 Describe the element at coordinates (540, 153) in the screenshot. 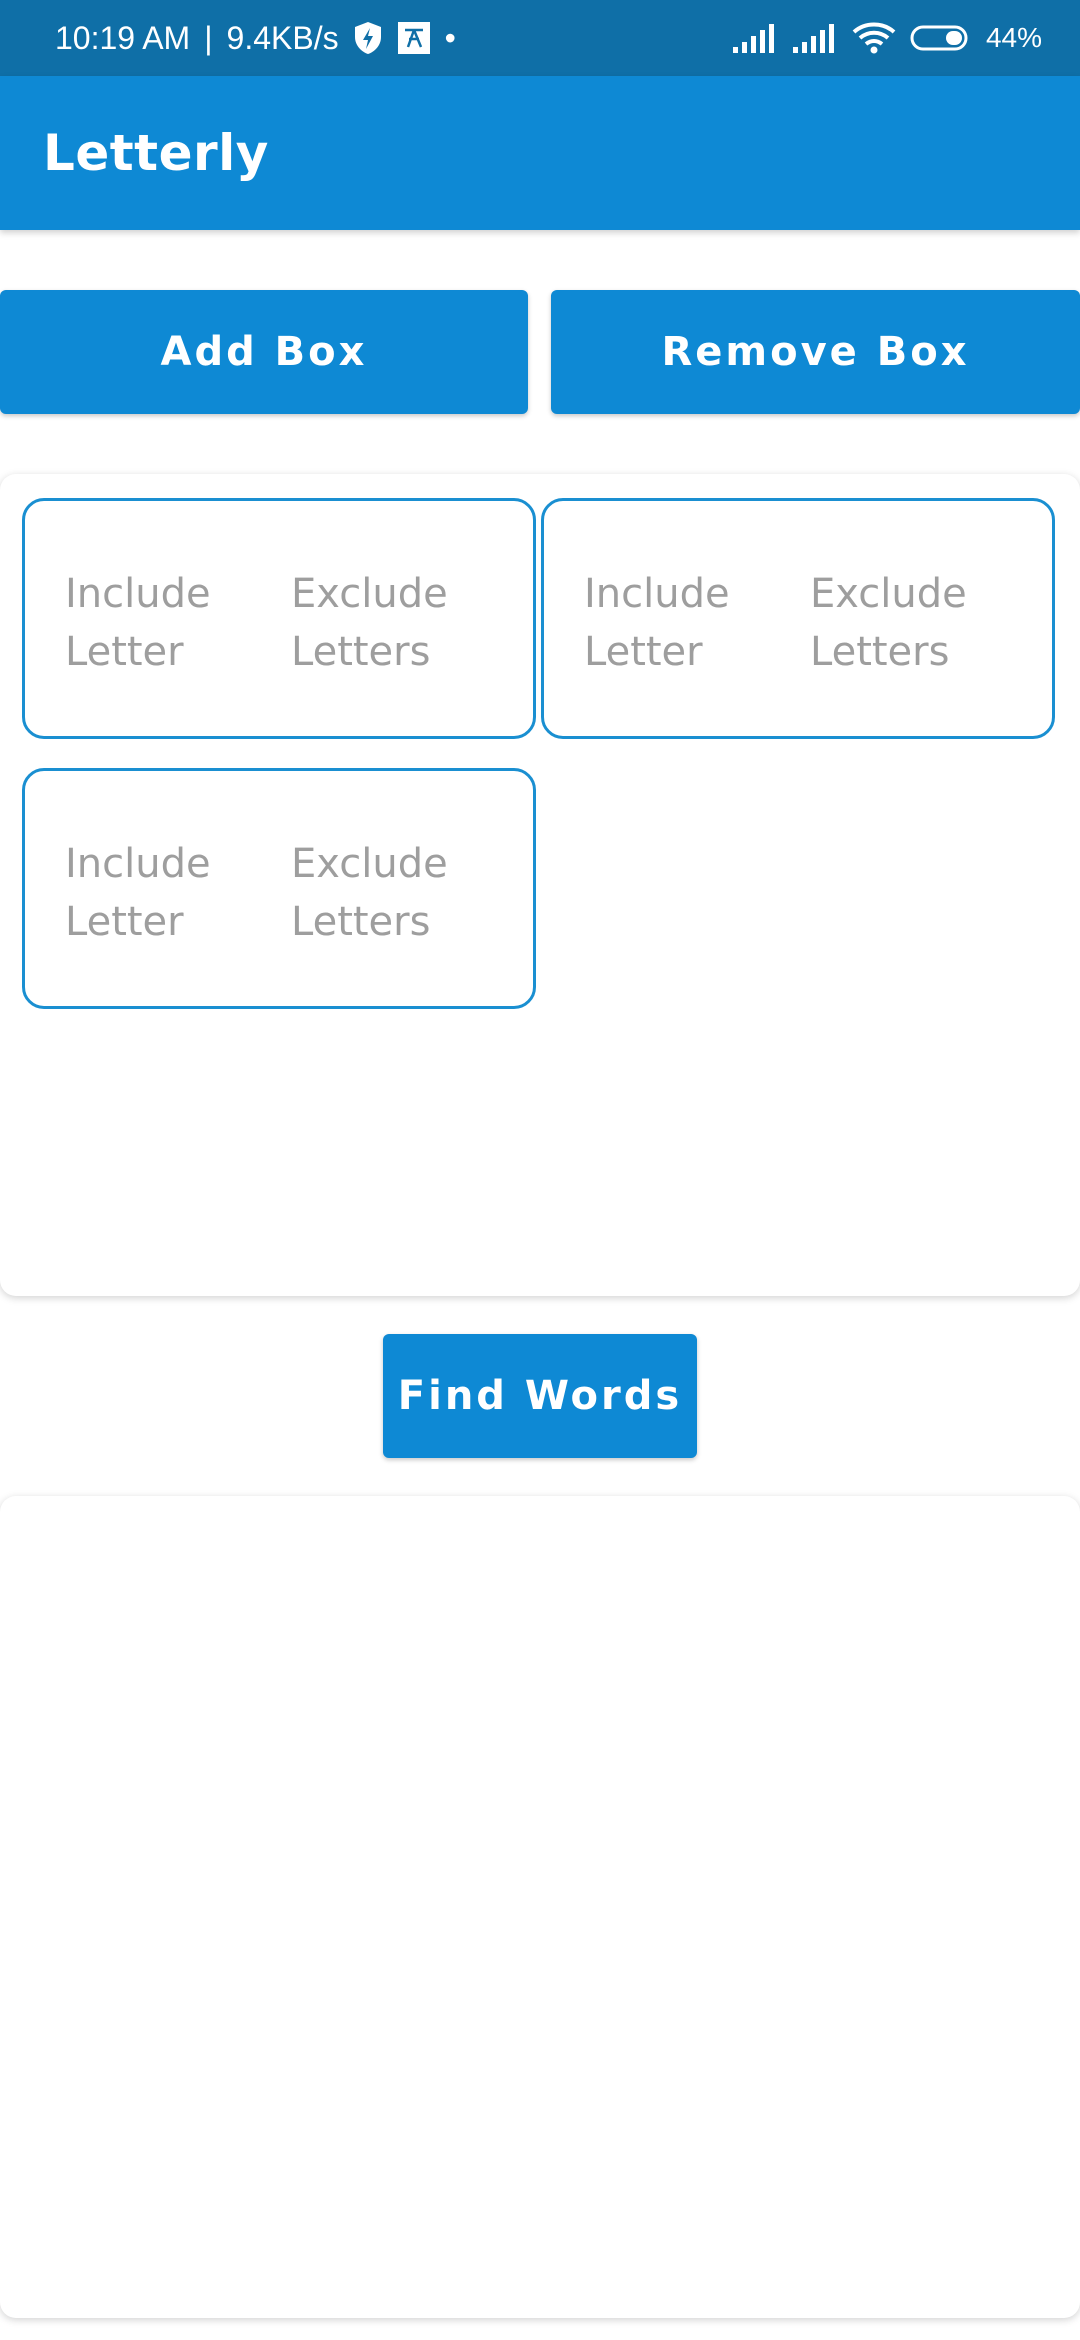

I see `app-bar: Letterly` at that location.